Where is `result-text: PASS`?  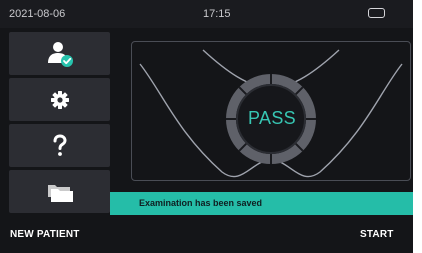
result-text: PASS is located at coordinates (272, 118).